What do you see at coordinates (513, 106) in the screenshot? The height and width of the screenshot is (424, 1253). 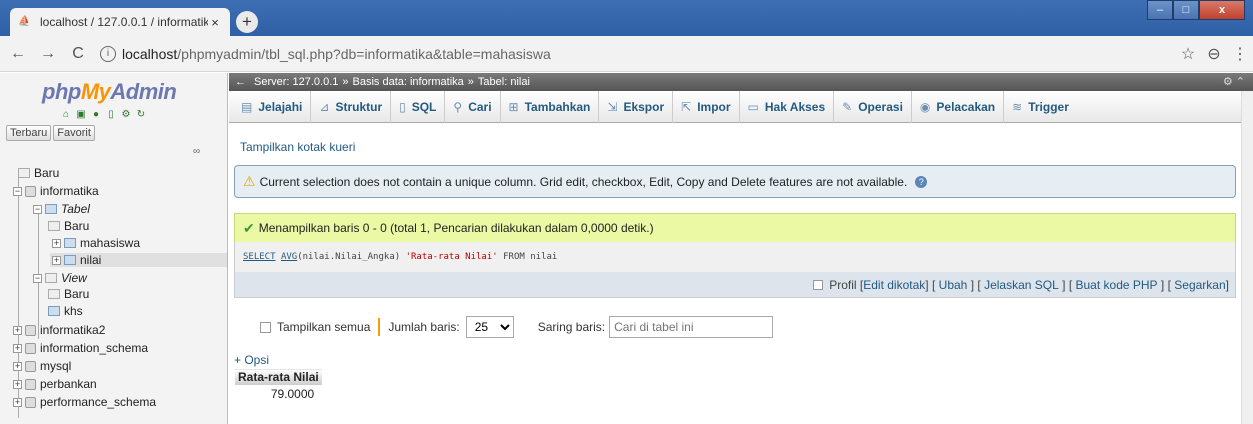 I see `insert-icon: ⊞` at bounding box center [513, 106].